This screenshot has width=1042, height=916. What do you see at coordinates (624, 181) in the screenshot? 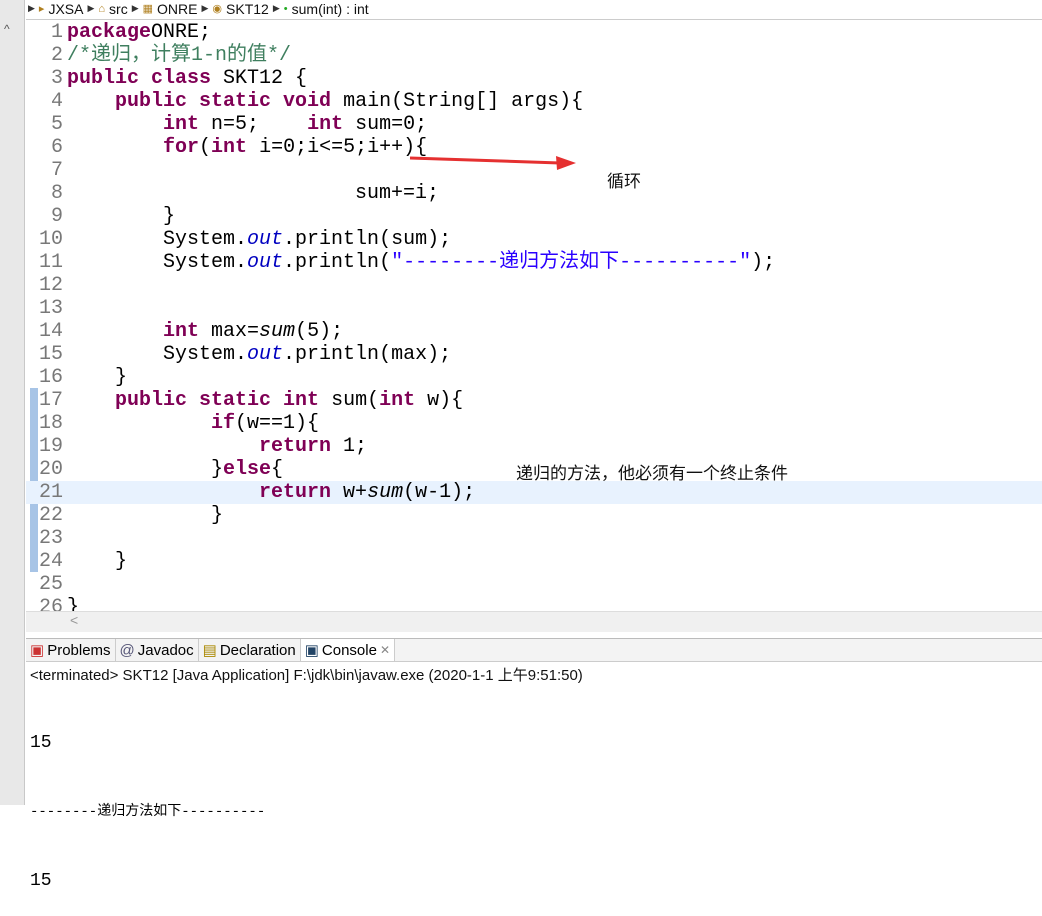
I see `annotation-loop: 循环` at bounding box center [624, 181].